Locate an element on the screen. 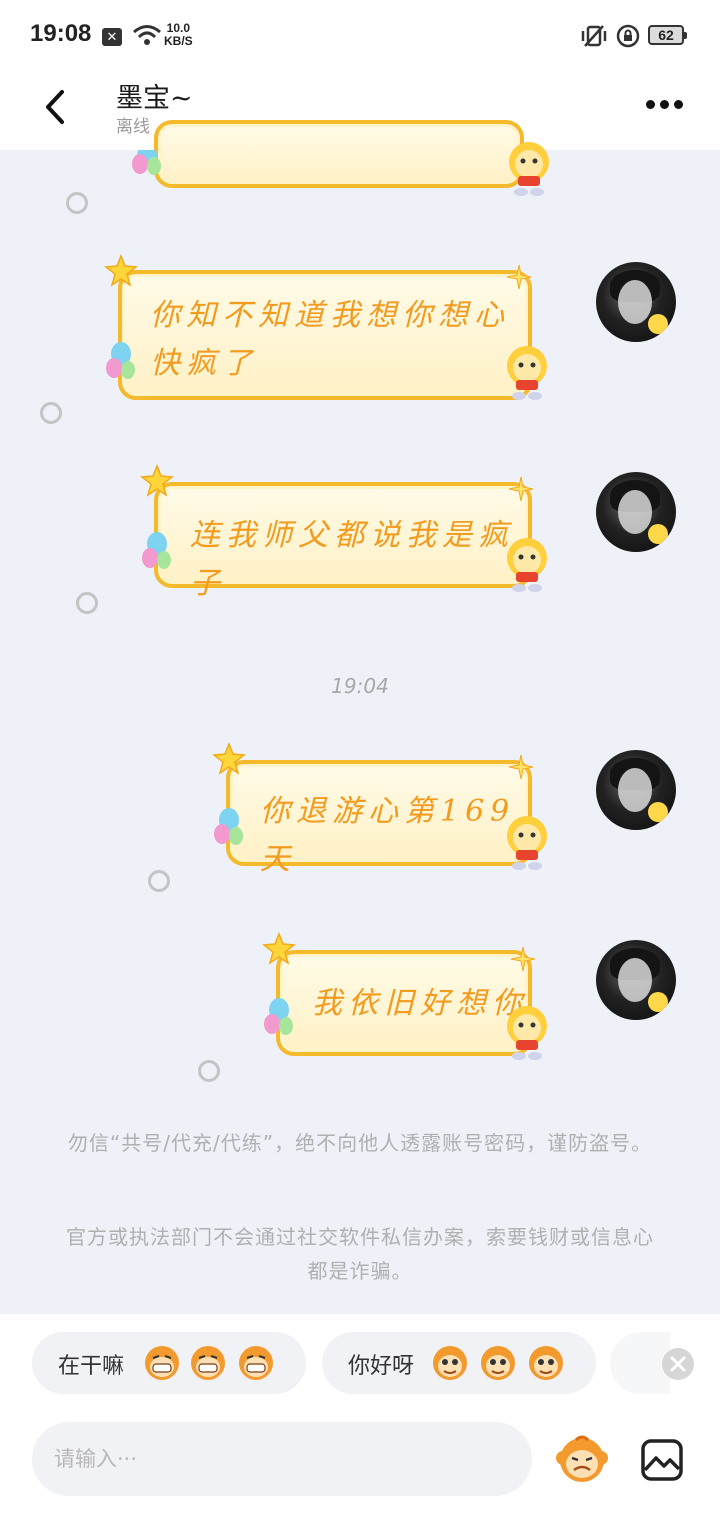 The height and width of the screenshot is (1520, 720). more-button is located at coordinates (665, 105).